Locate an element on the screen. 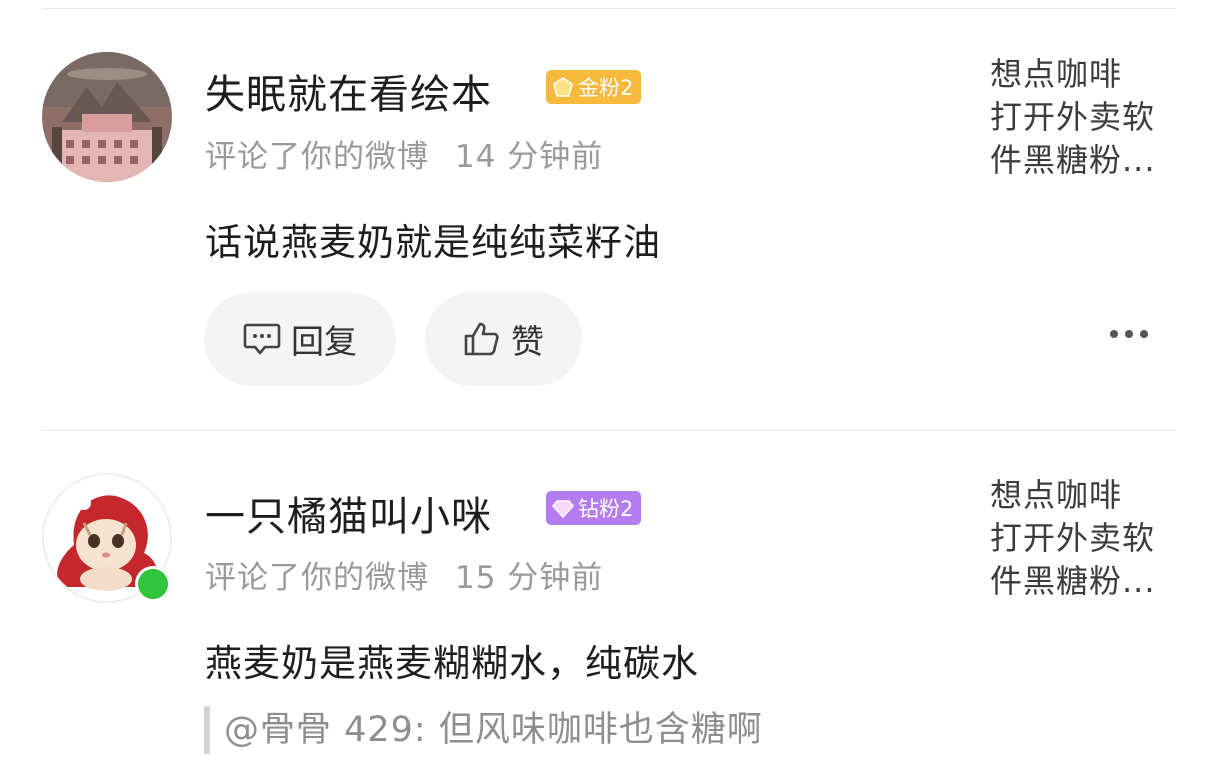 The width and height of the screenshot is (1206, 783). timestamp: 14 分钟前 is located at coordinates (529, 157).